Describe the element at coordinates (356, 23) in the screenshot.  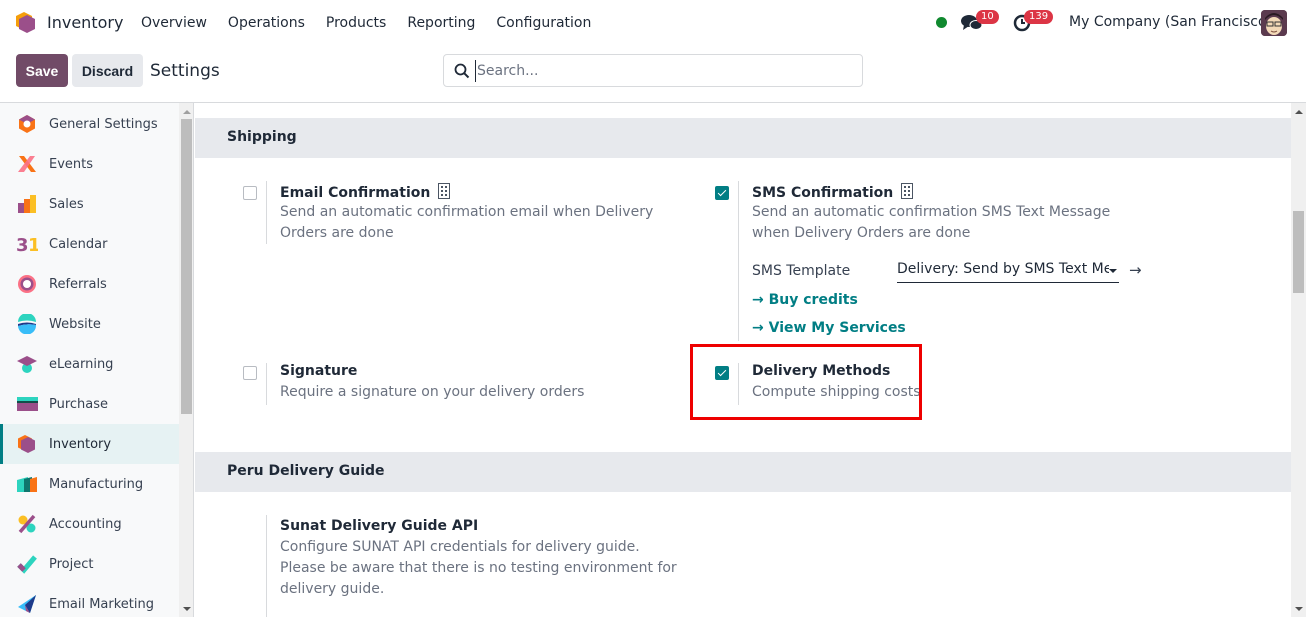
I see `menu-products: Products` at that location.